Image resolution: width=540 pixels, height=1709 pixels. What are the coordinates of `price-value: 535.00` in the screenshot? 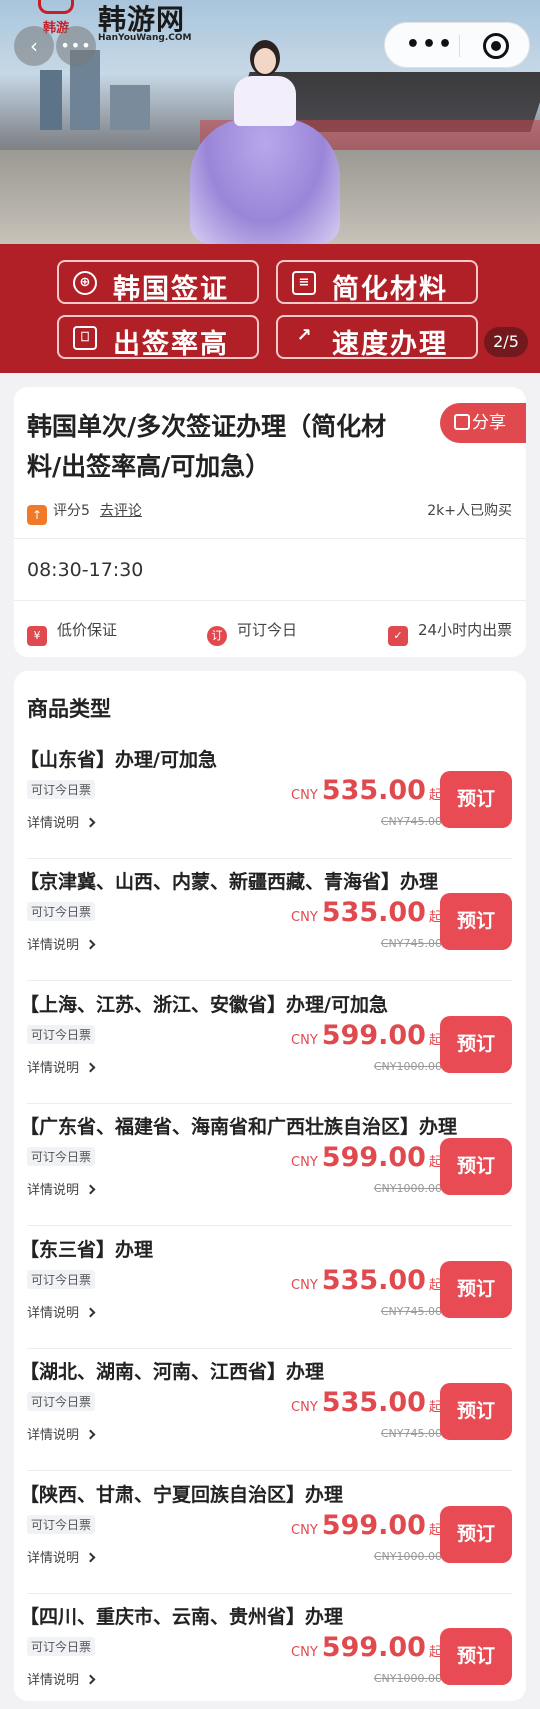 It's located at (373, 912).